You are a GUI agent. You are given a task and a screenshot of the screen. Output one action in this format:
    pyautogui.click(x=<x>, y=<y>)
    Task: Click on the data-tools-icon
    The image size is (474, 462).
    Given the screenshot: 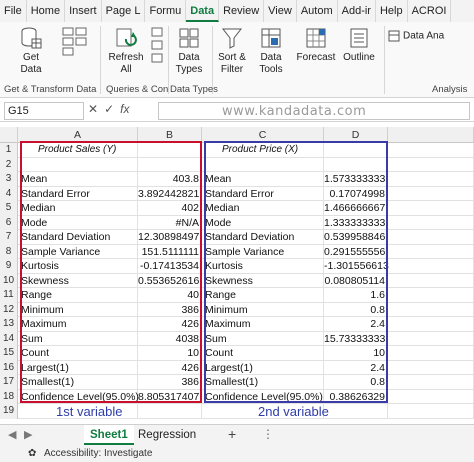 What is the action you would take?
    pyautogui.click(x=271, y=38)
    